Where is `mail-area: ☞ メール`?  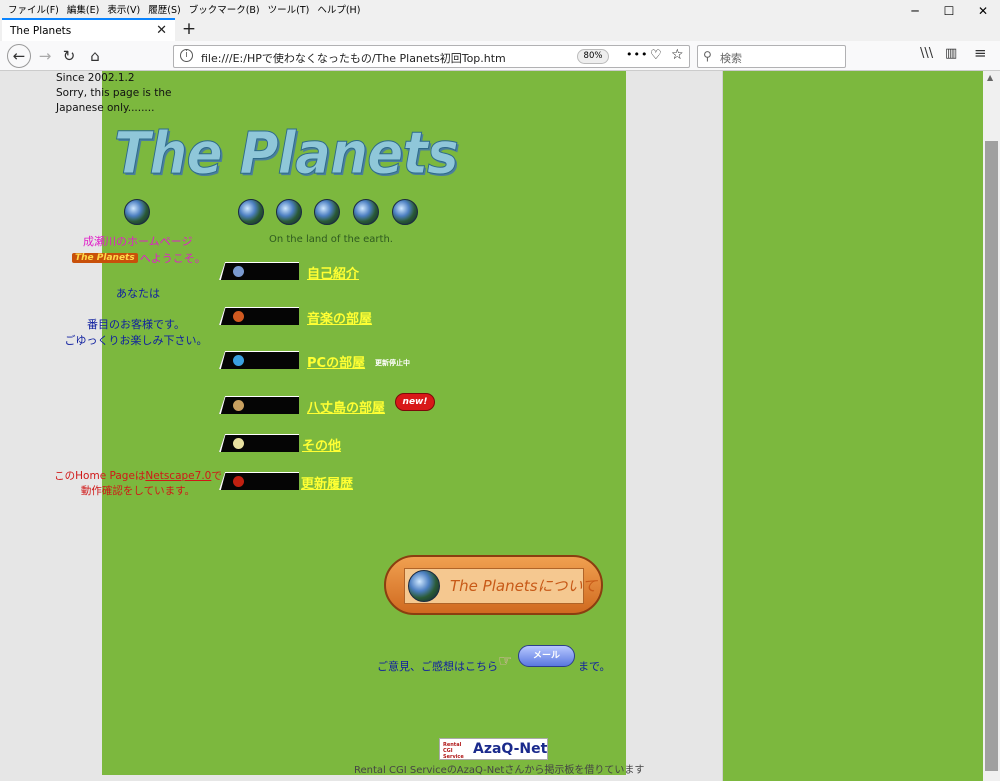
mail-area: ☞ メール is located at coordinates (538, 658).